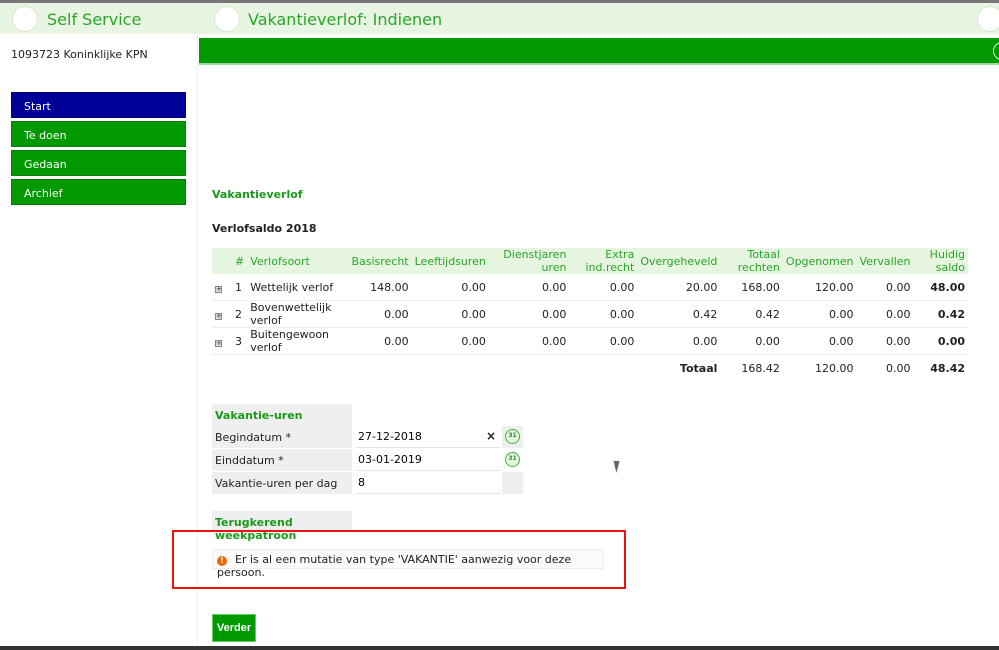  What do you see at coordinates (282, 437) in the screenshot?
I see `begindatum-label: Begindatum *` at bounding box center [282, 437].